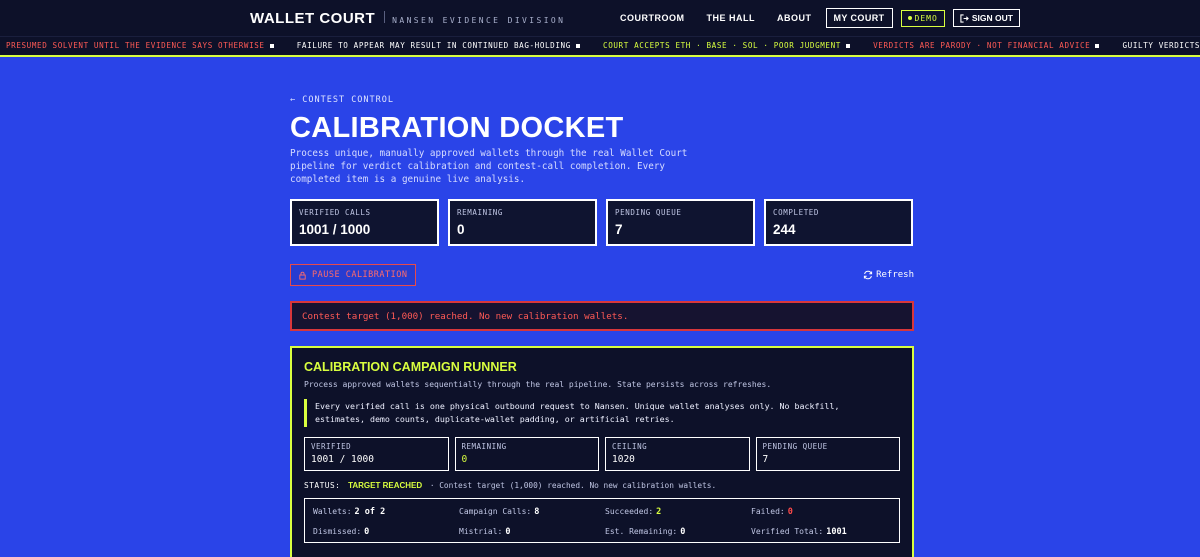  I want to click on runner-stat-value: 1001 / 1000, so click(342, 459).